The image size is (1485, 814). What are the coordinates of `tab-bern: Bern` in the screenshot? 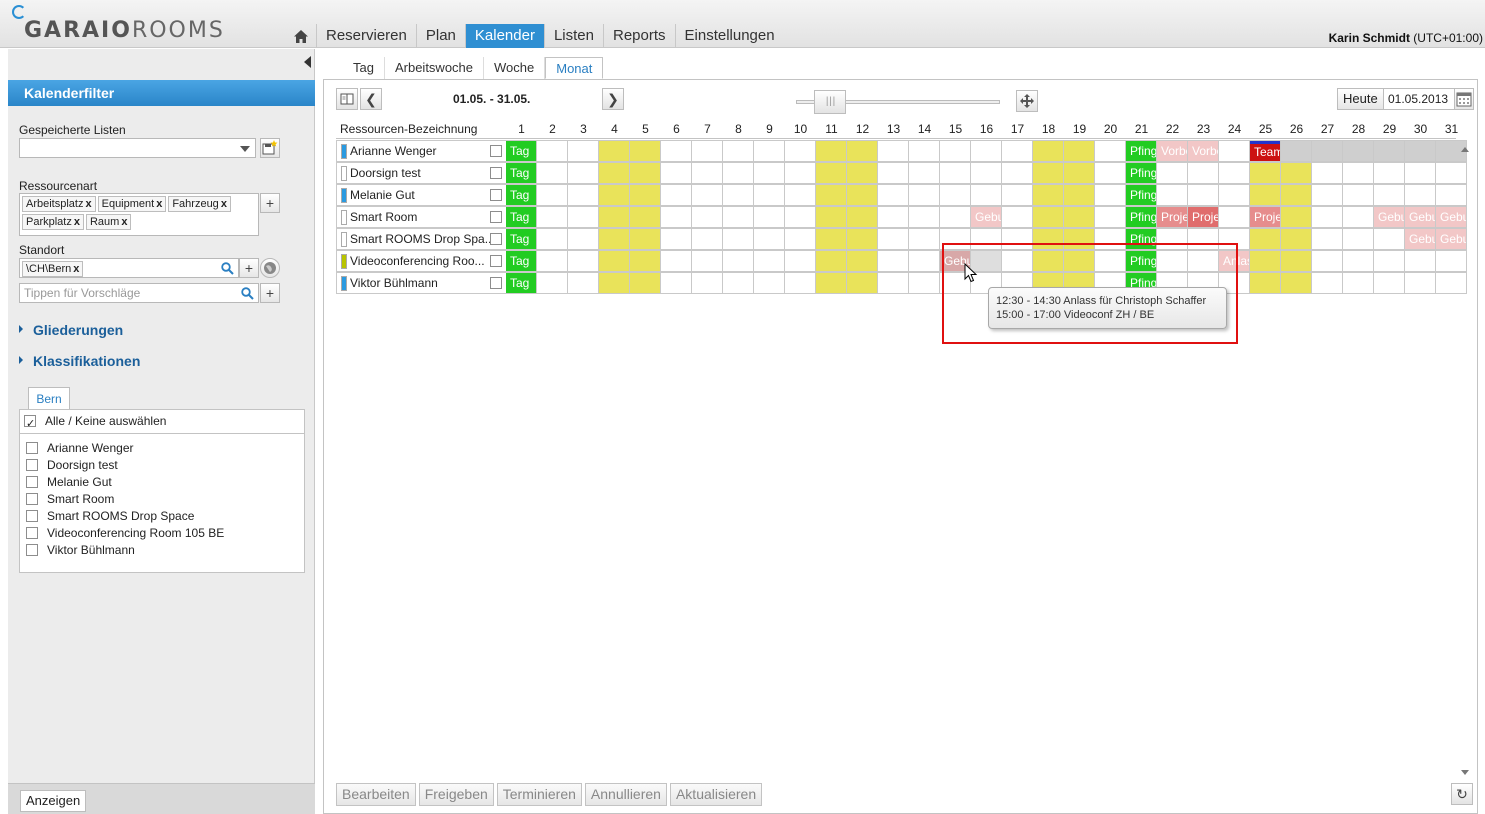 It's located at (49, 398).